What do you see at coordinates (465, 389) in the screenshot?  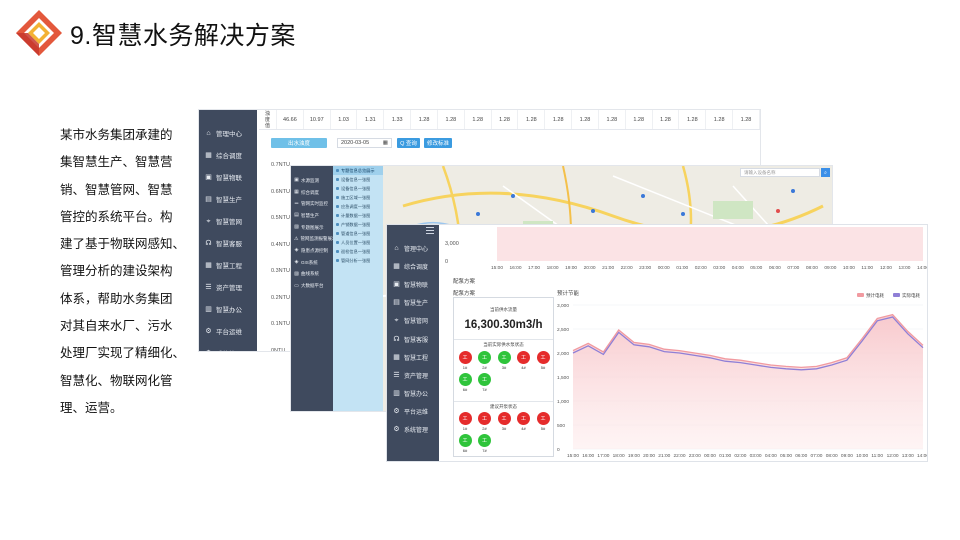 I see `pump-name: 6#` at bounding box center [465, 389].